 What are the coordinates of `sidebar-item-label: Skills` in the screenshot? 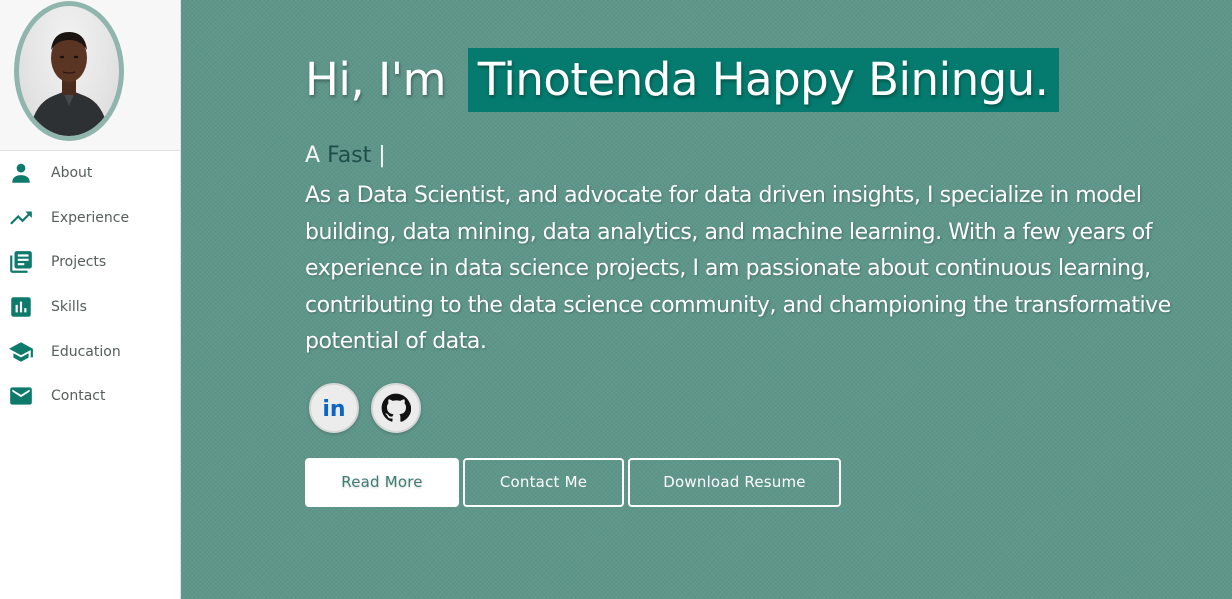 It's located at (69, 307).